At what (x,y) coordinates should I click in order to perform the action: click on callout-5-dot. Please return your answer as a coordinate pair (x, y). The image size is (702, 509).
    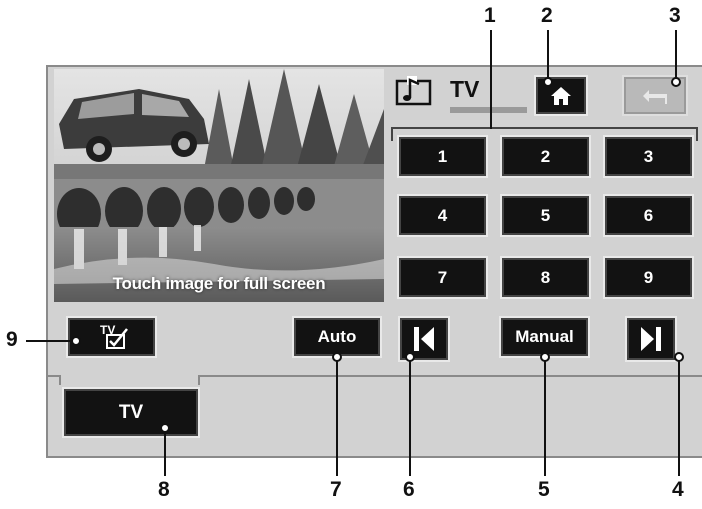
    Looking at the image, I should click on (545, 357).